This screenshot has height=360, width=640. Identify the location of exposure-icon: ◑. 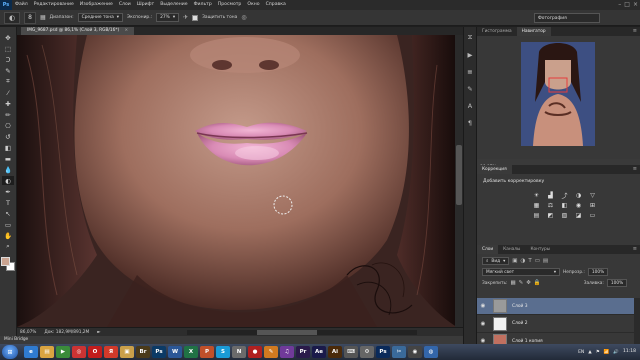
(578, 195).